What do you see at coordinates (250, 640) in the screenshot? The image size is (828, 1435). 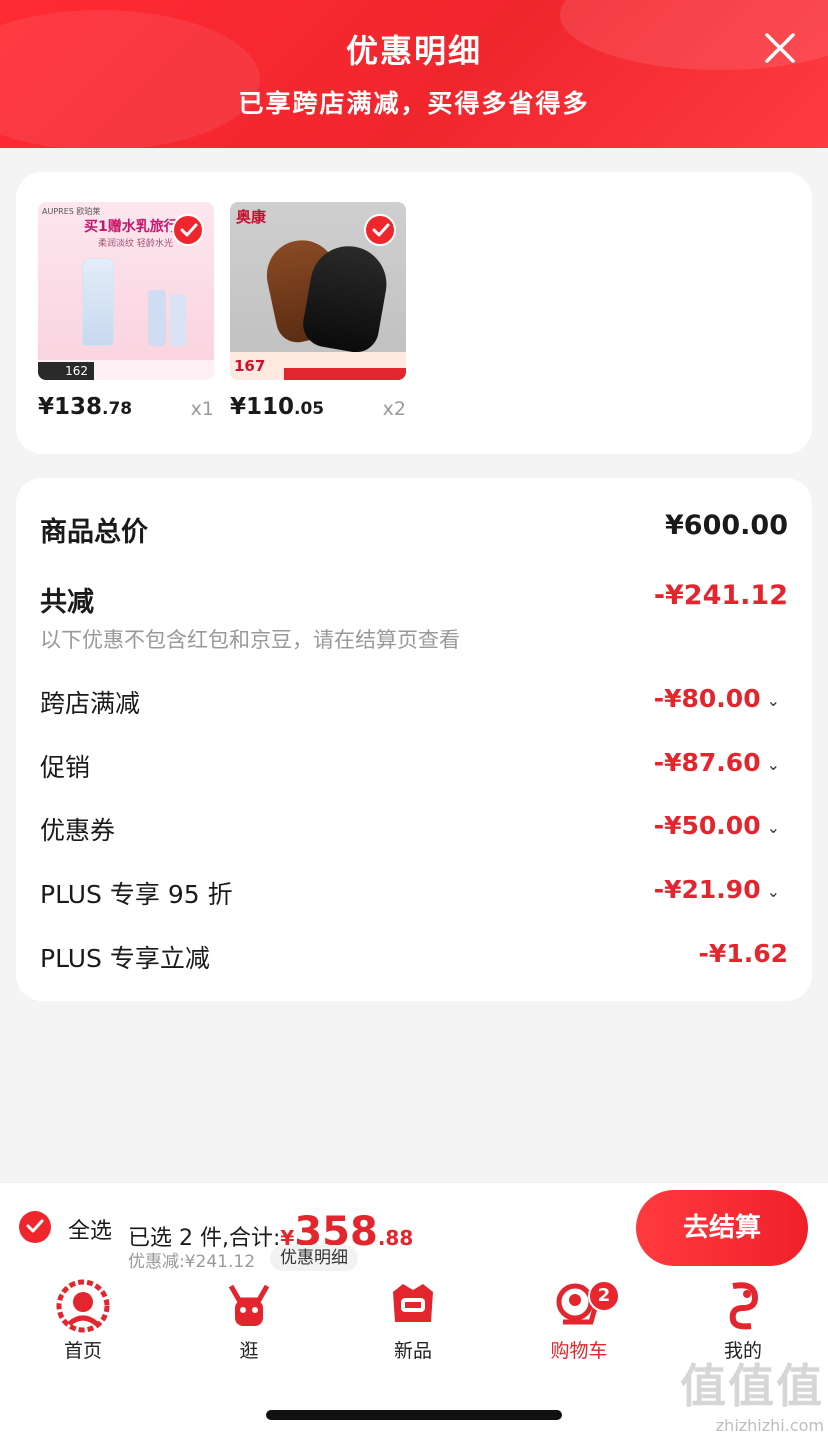 I see `discount-note: 以下优惠不包含红包和京豆，请在结算页查看` at bounding box center [250, 640].